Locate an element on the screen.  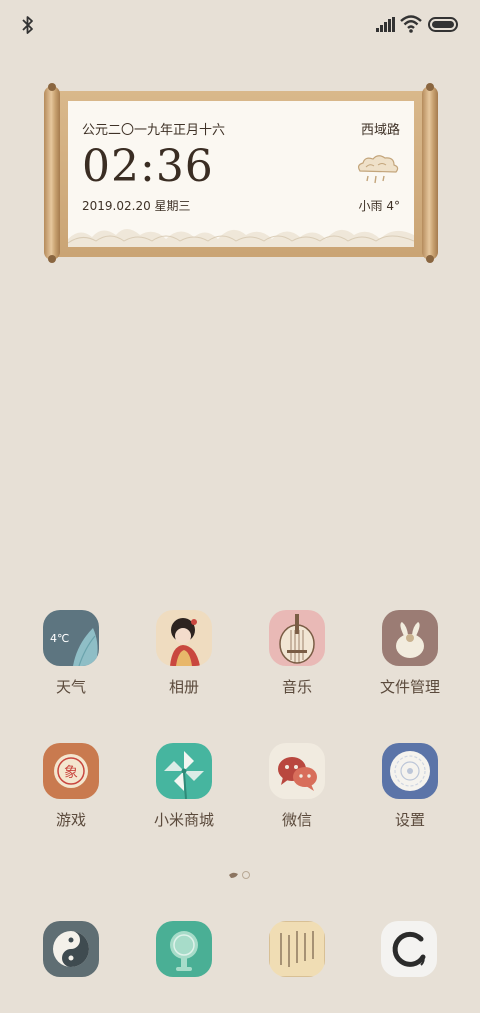
wifi-icon is located at coordinates (411, 24).